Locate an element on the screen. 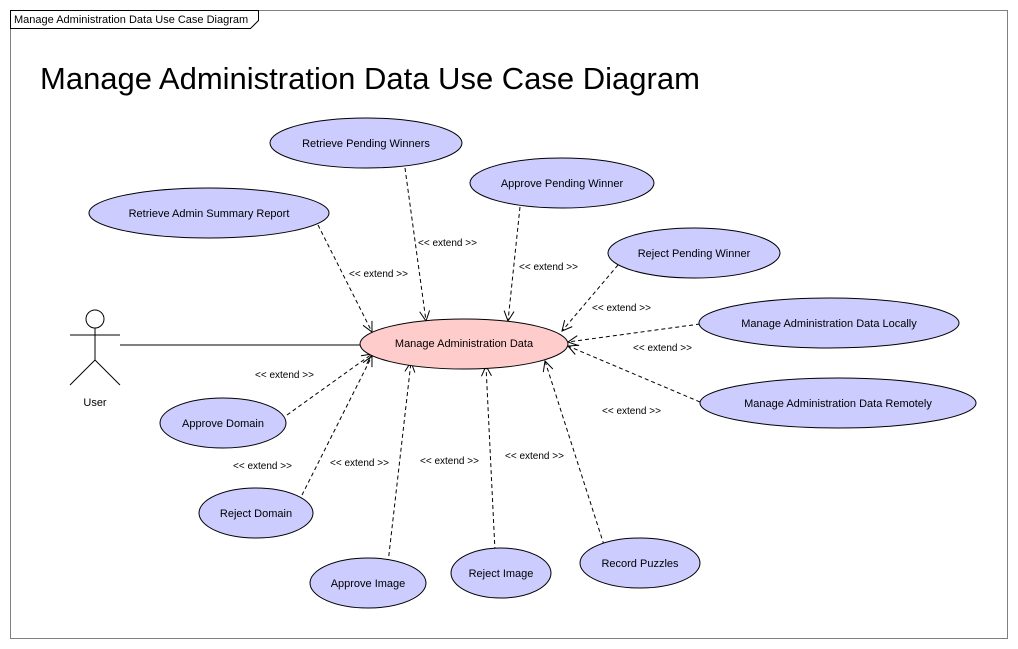  use-case-label: Approve Pending Winner is located at coordinates (562, 184).